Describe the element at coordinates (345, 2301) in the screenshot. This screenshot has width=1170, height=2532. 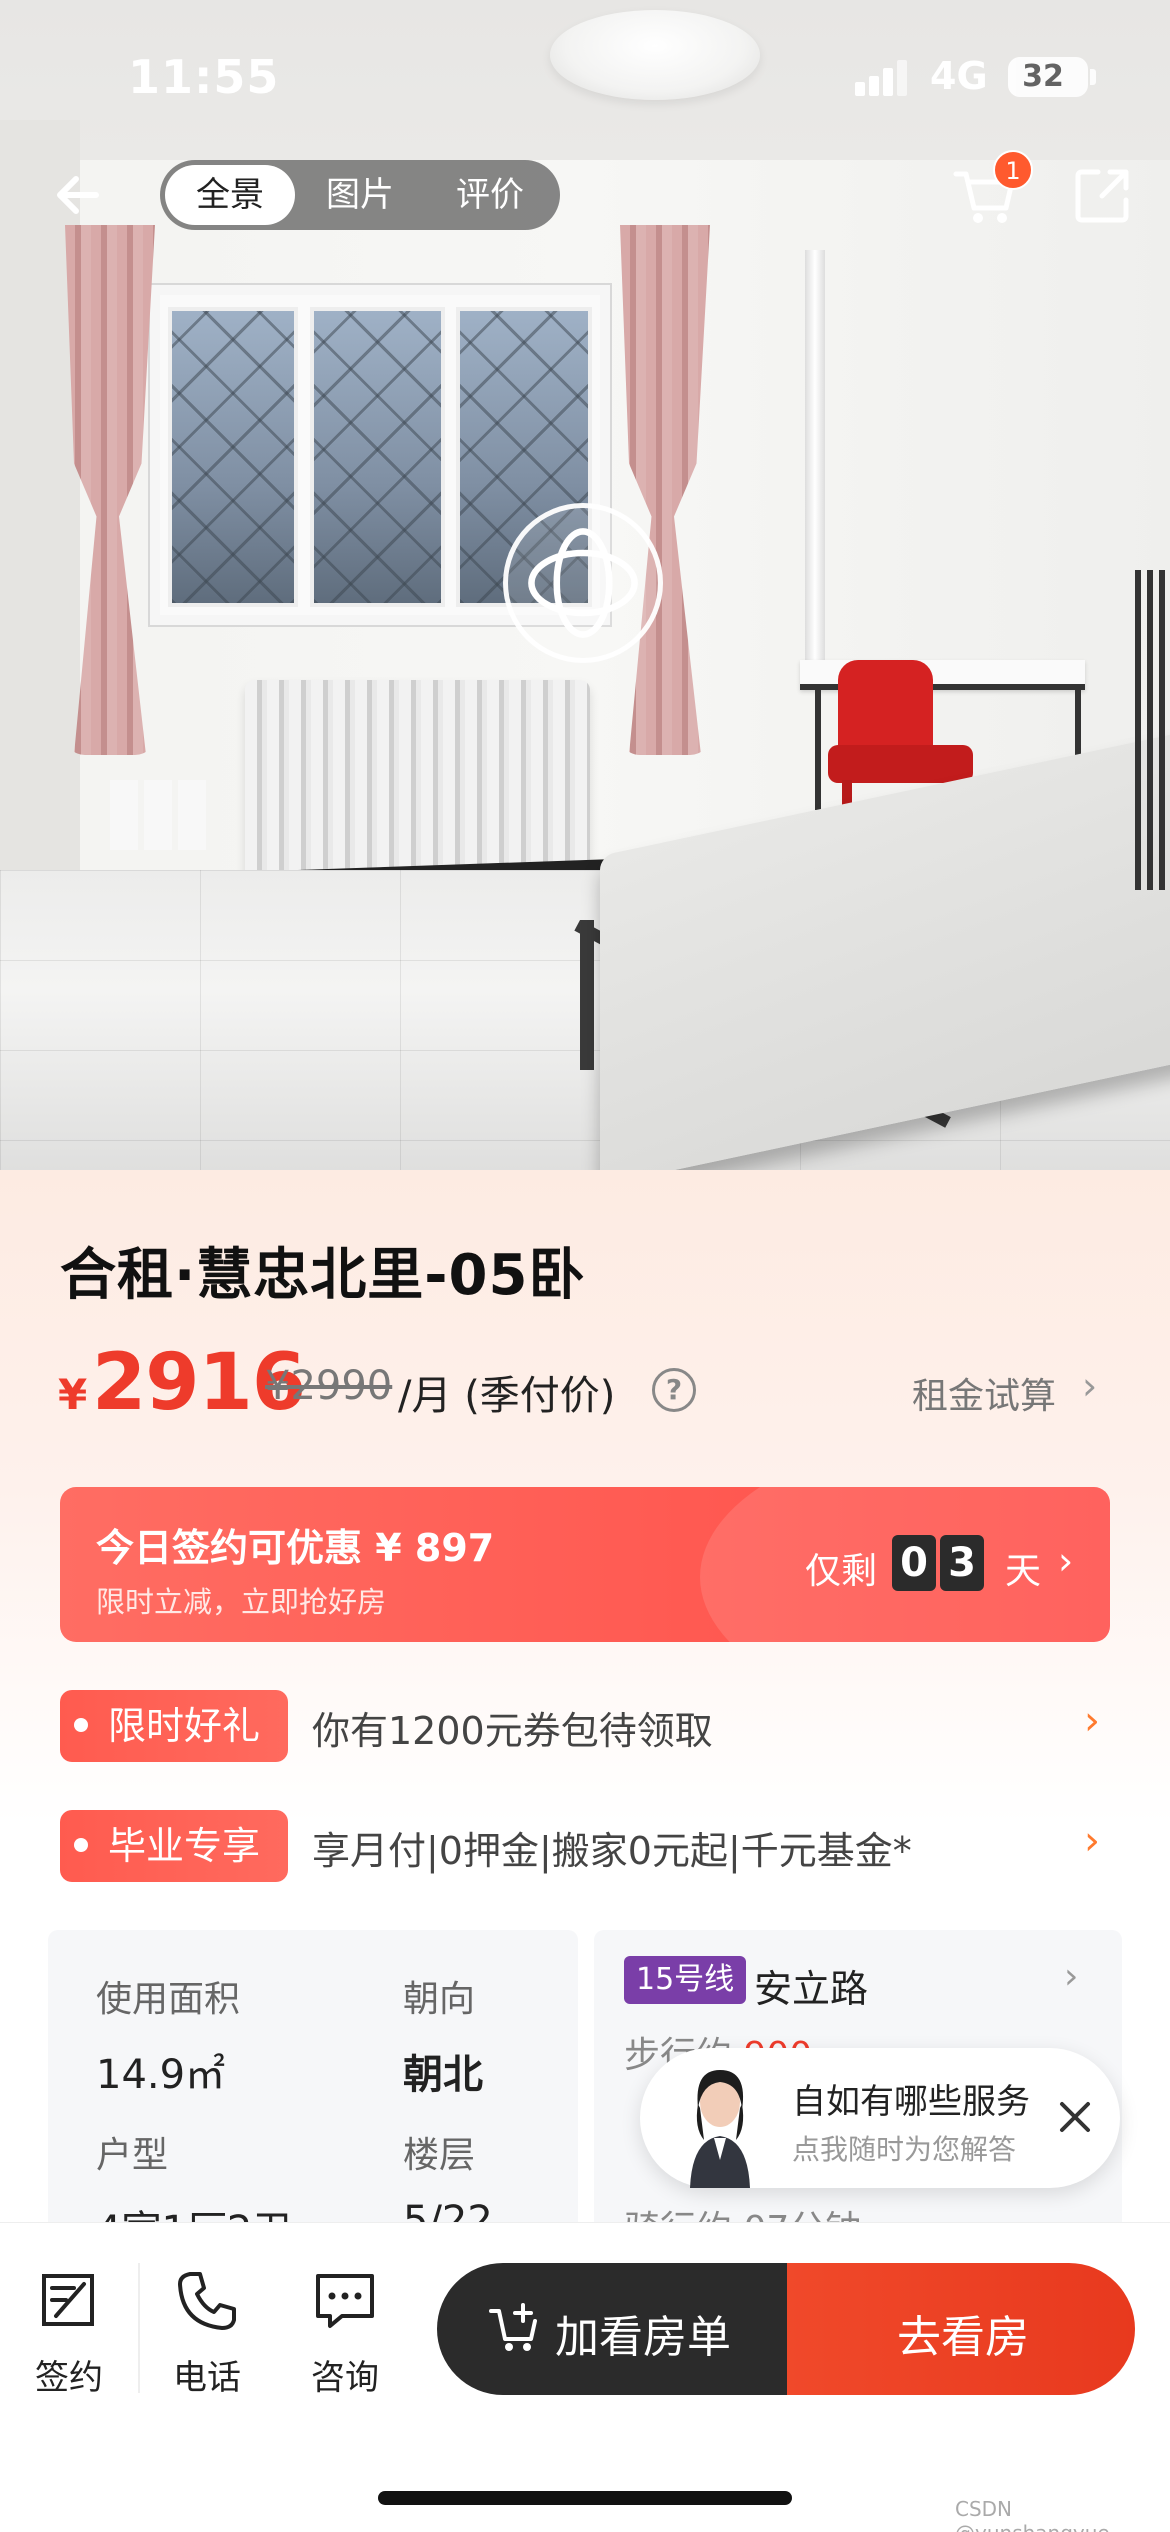
I see `chat-icon` at that location.